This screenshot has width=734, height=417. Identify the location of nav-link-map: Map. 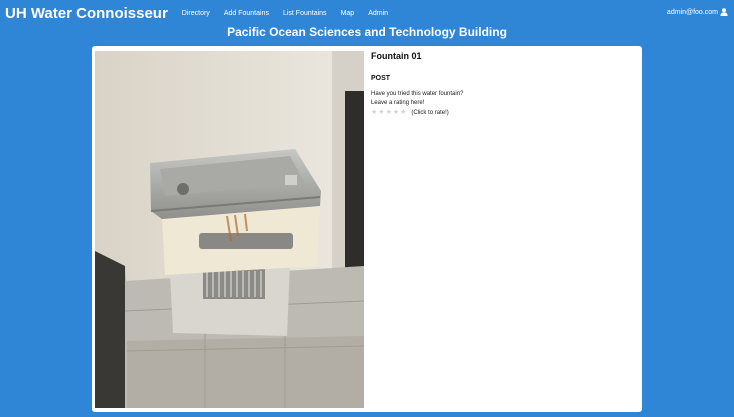
(348, 13).